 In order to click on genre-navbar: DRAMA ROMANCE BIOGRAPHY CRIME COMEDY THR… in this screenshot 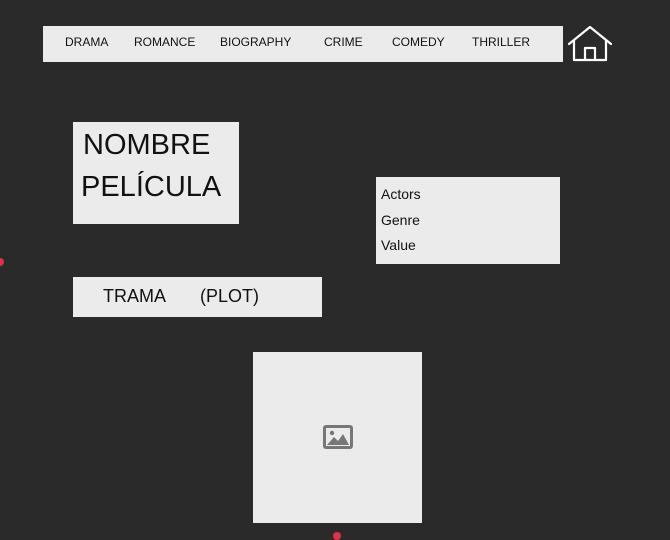, I will do `click(303, 44)`.